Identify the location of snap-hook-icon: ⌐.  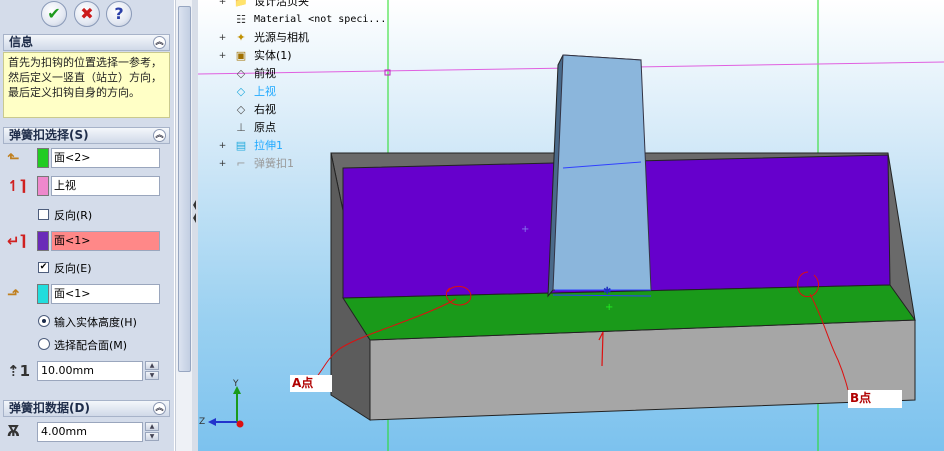
(241, 163).